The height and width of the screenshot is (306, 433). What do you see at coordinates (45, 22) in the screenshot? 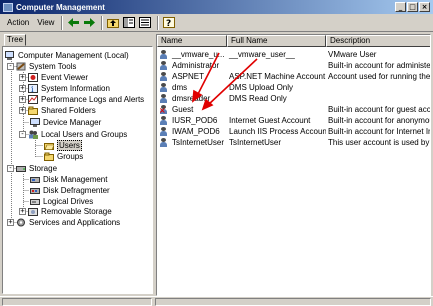
I see `menu-view: View` at bounding box center [45, 22].